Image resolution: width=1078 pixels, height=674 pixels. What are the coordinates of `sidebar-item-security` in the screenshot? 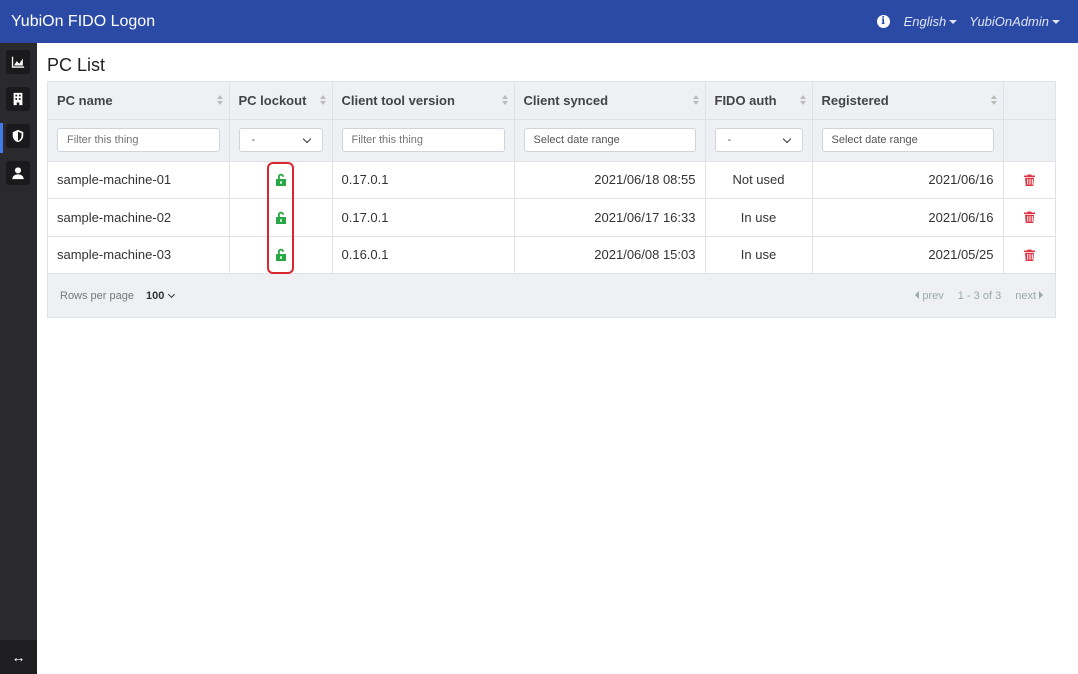 It's located at (18, 136).